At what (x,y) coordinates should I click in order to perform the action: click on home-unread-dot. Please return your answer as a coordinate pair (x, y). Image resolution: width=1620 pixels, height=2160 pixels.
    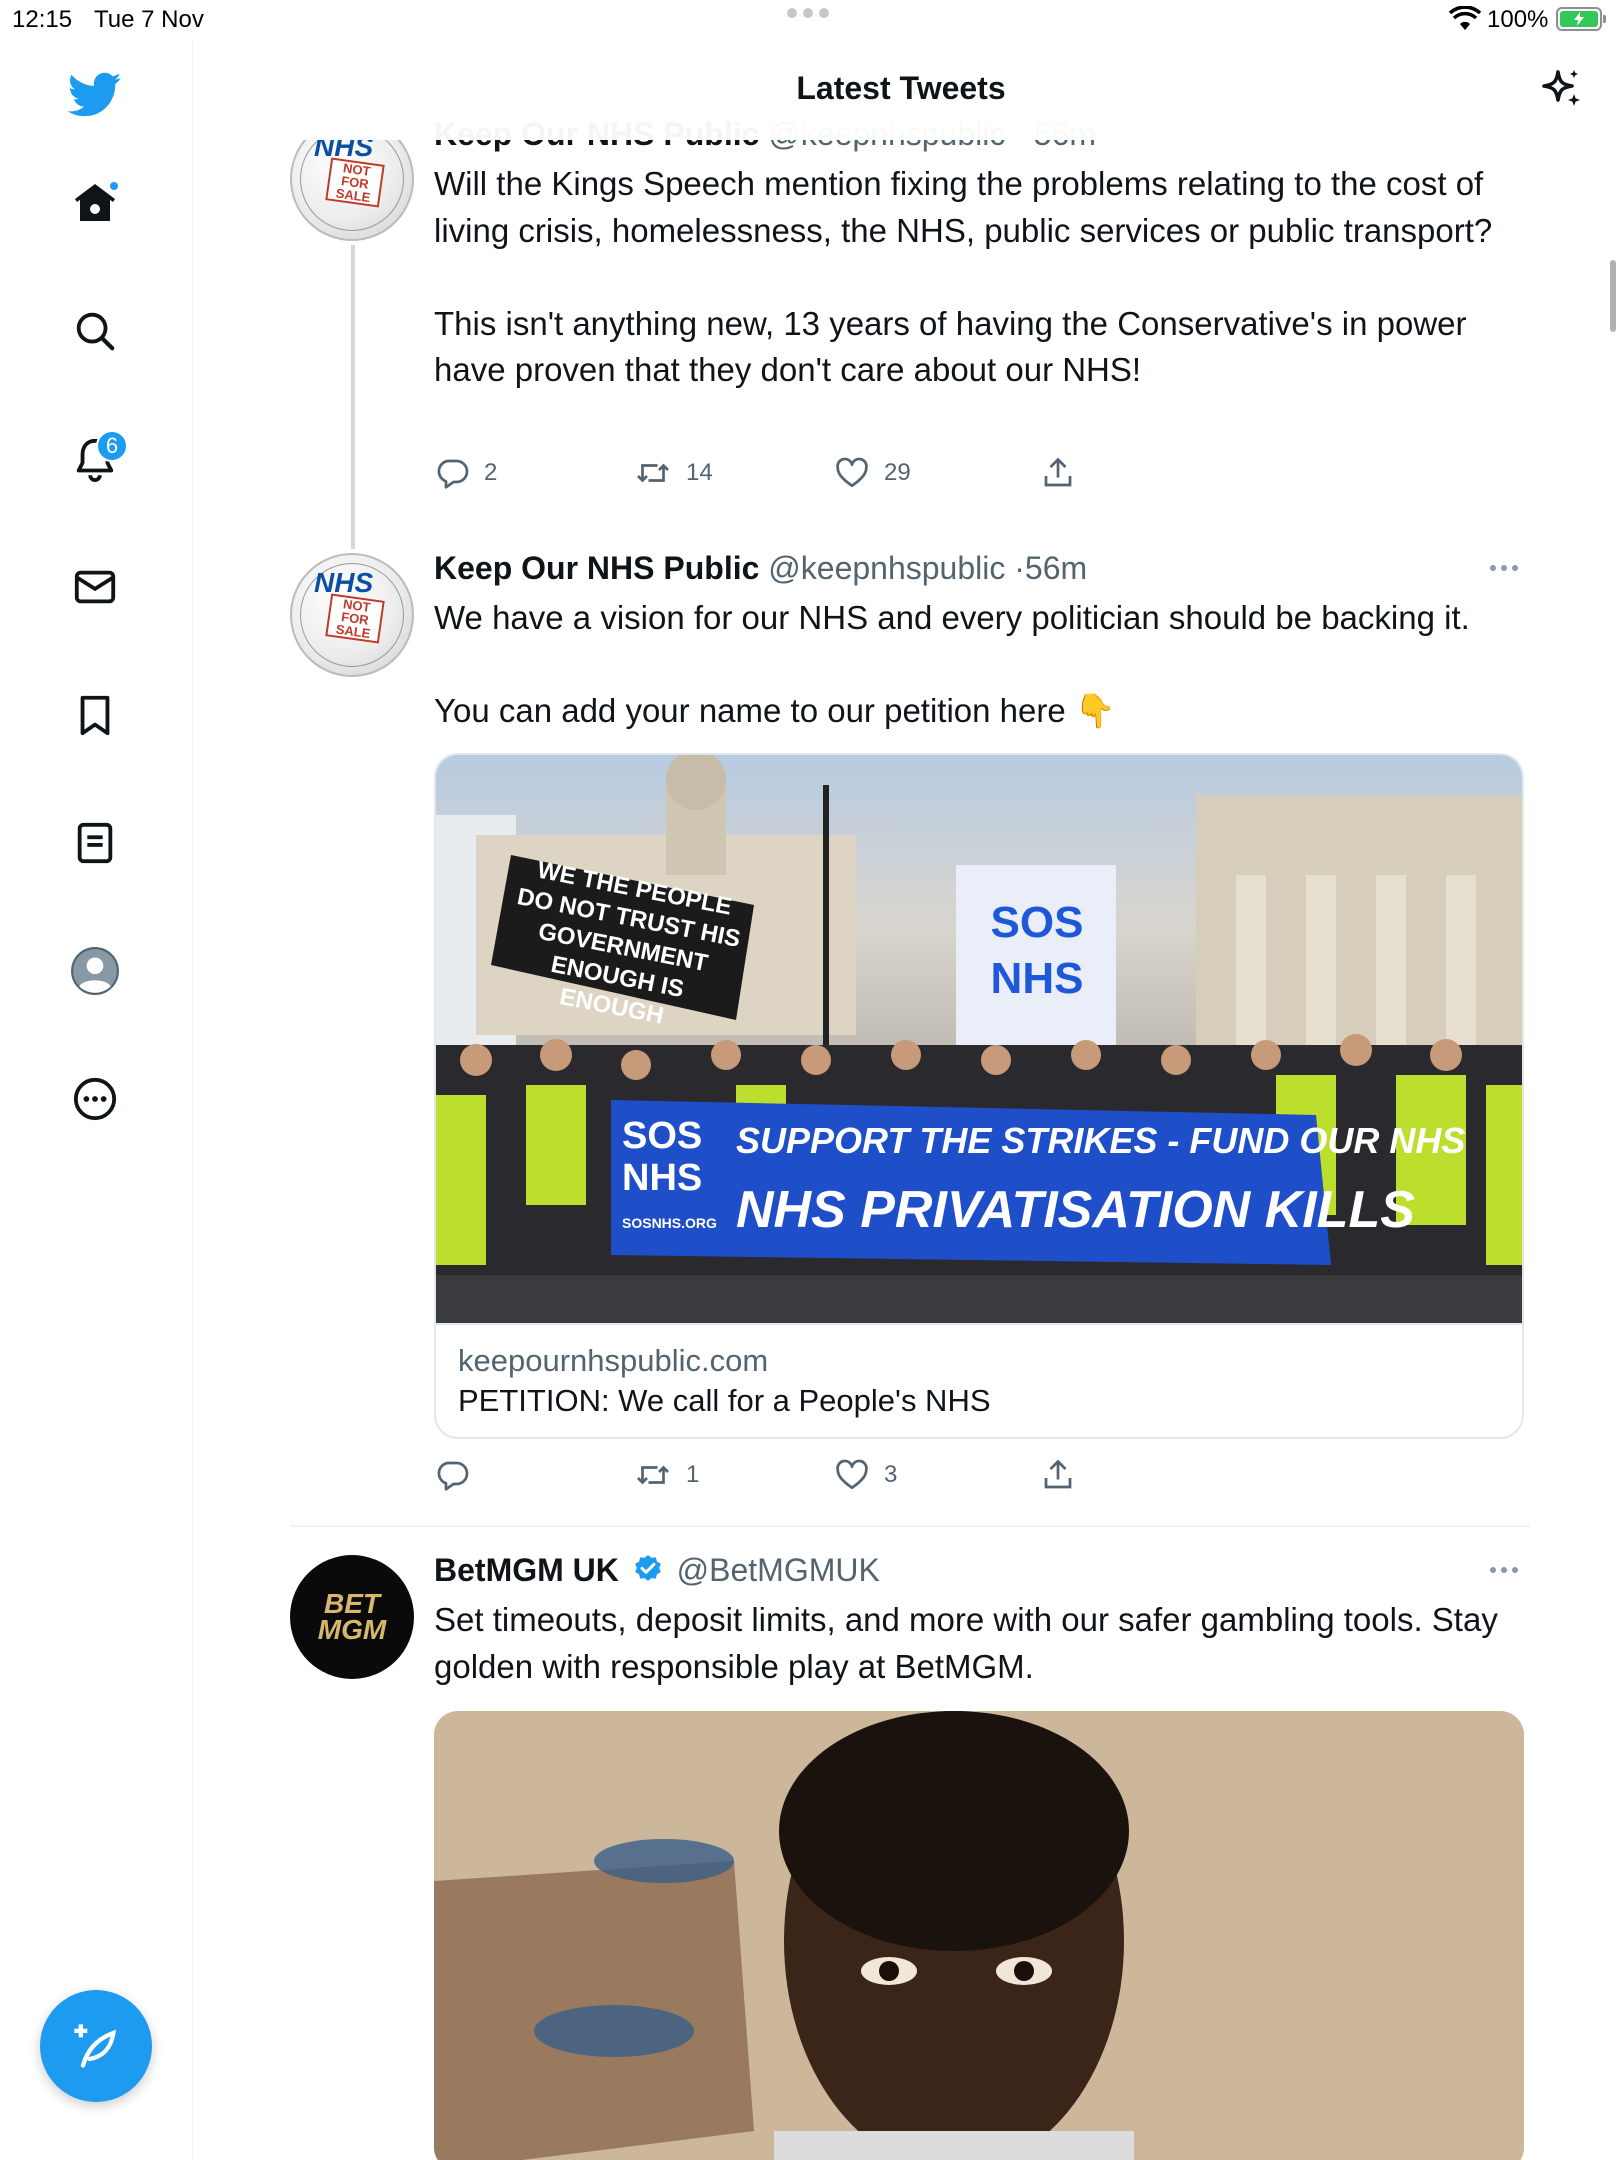
    Looking at the image, I should click on (114, 186).